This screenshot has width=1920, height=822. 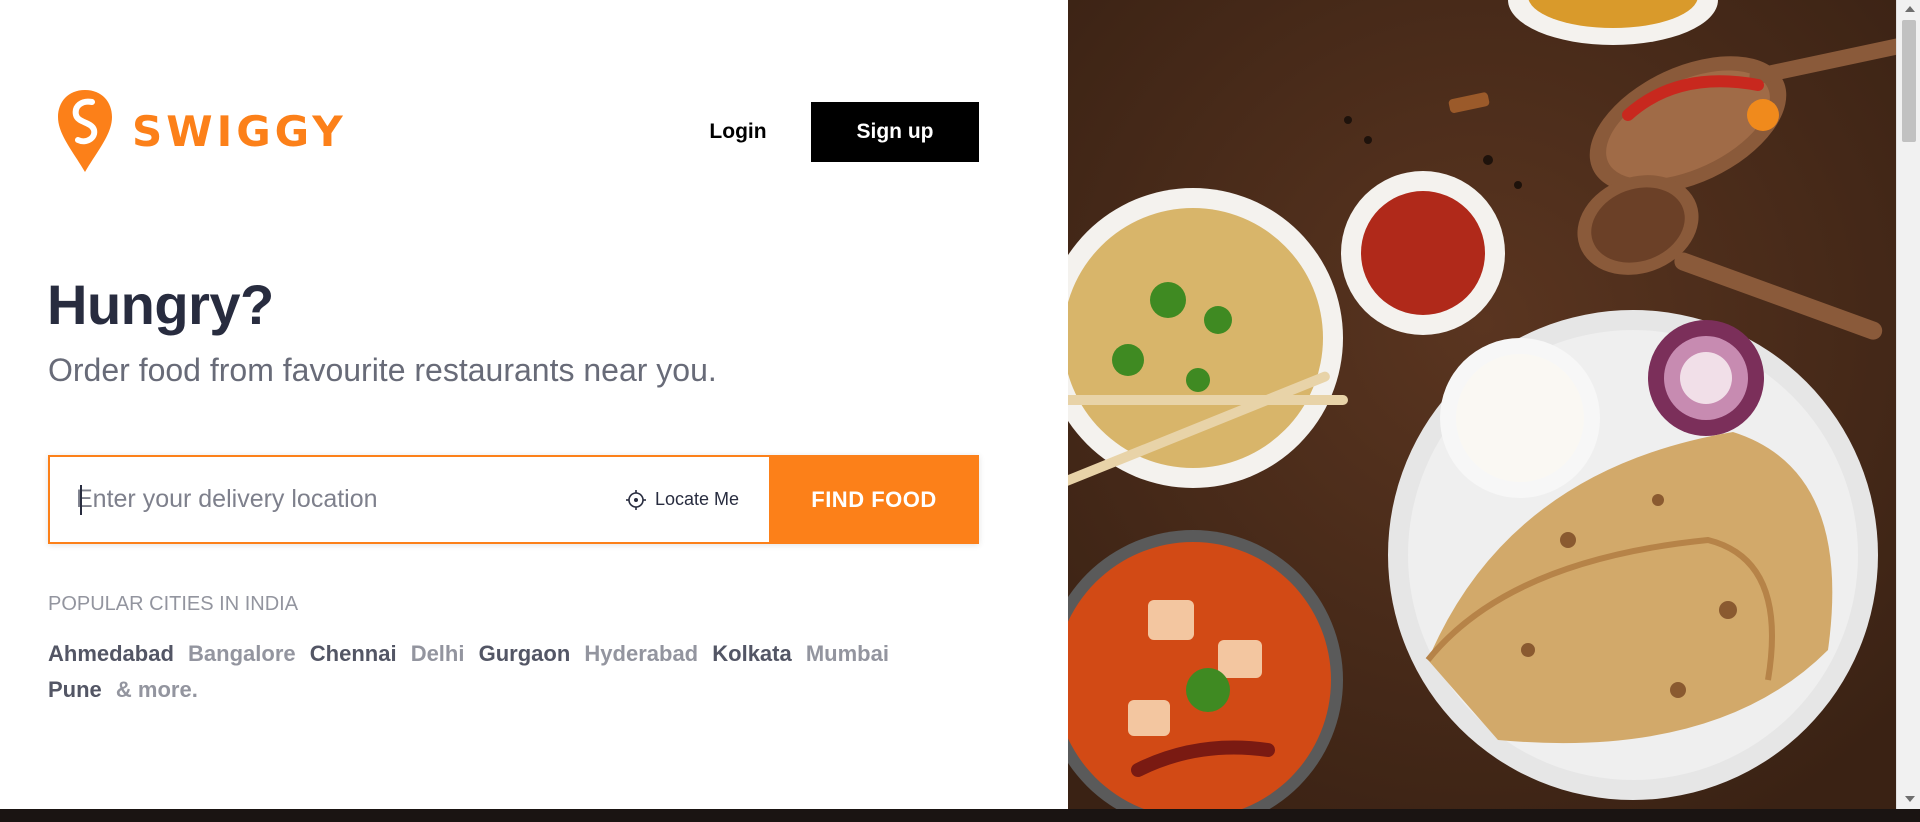 I want to click on page-scrollbar, so click(x=1908, y=404).